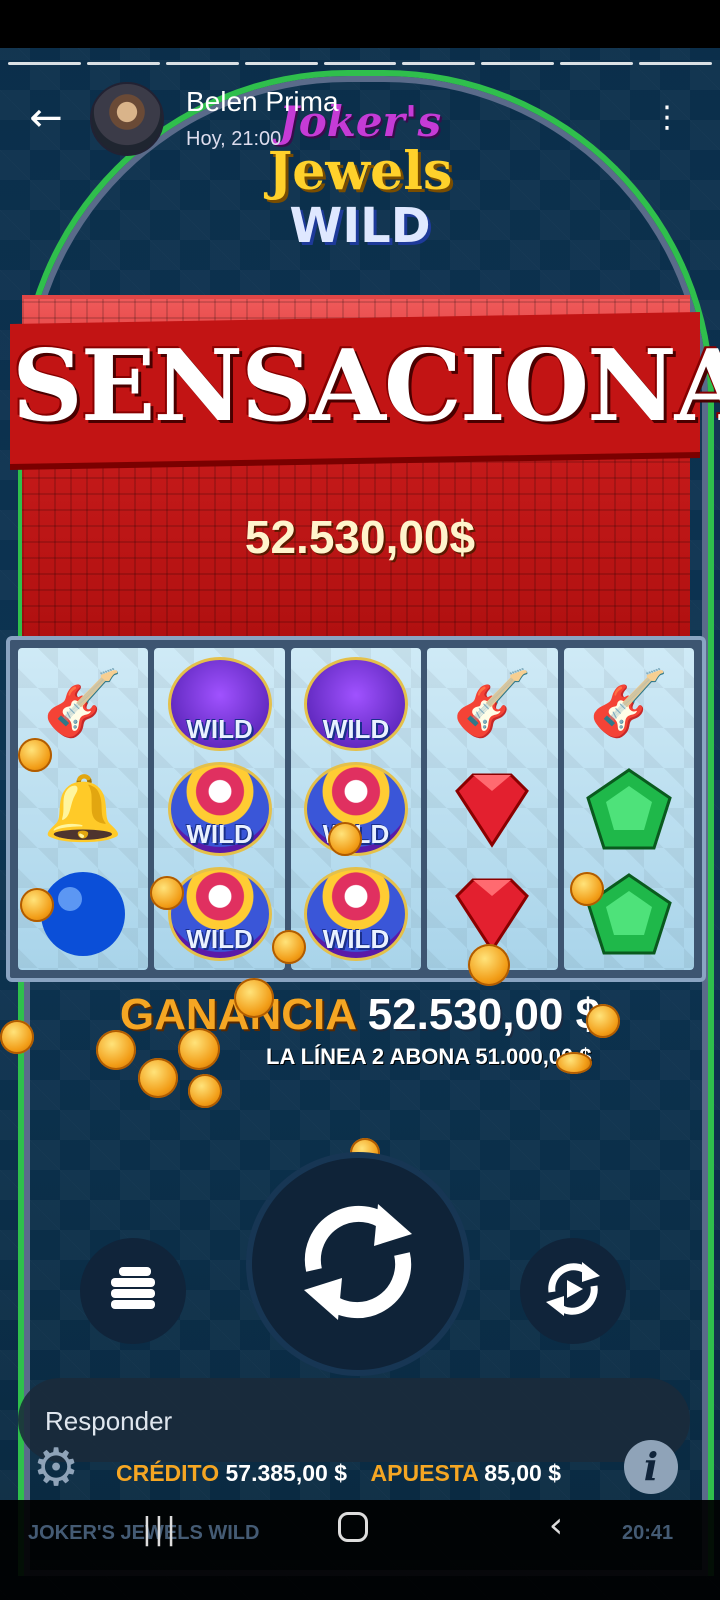 The image size is (720, 1600). Describe the element at coordinates (667, 118) in the screenshot. I see `more-vertical-icon: ⋮` at that location.